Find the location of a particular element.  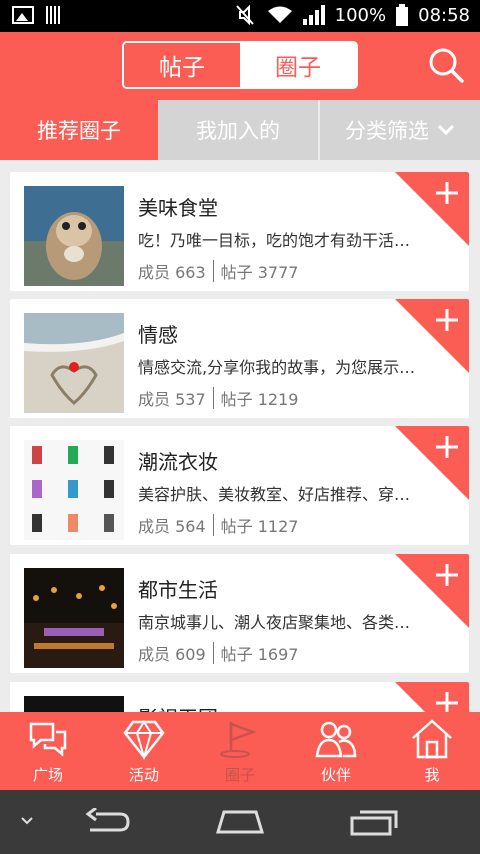

segment-posts: 帖子 is located at coordinates (182, 65).